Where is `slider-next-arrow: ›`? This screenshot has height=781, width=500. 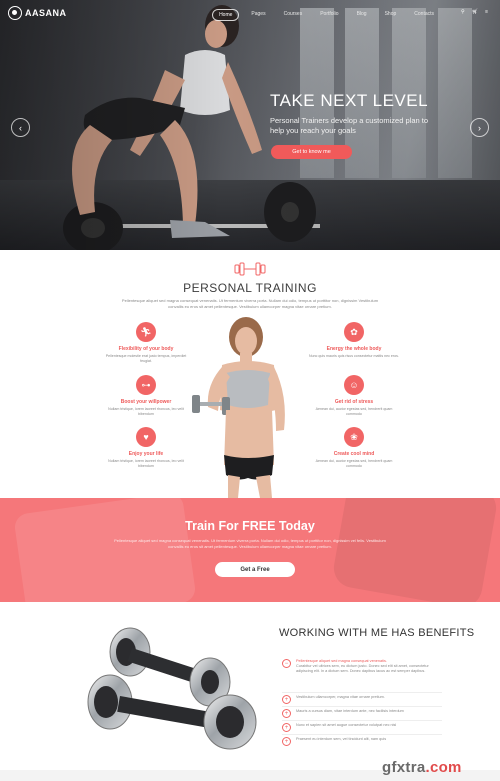
slider-next-arrow: › is located at coordinates (479, 127).